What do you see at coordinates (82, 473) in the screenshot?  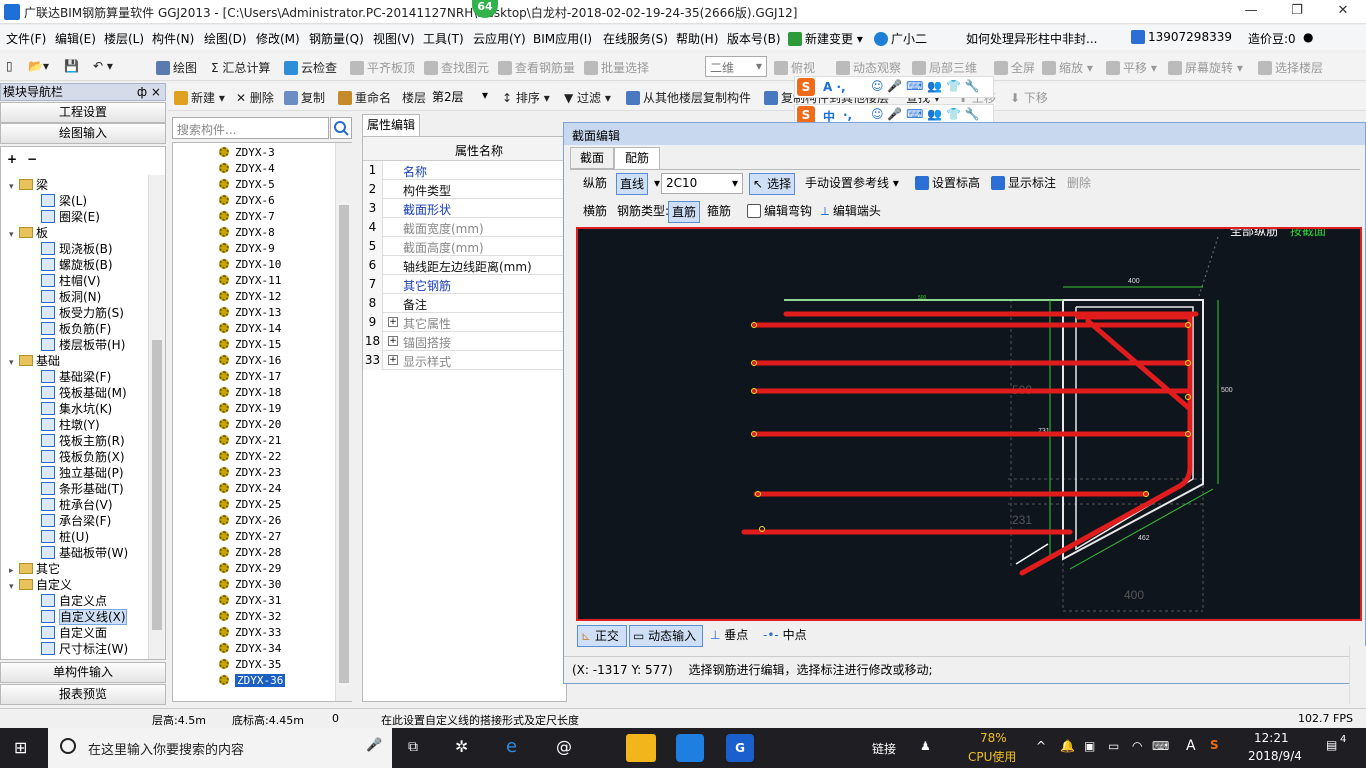 I see `nav-tree-item: 独立基础(P)` at bounding box center [82, 473].